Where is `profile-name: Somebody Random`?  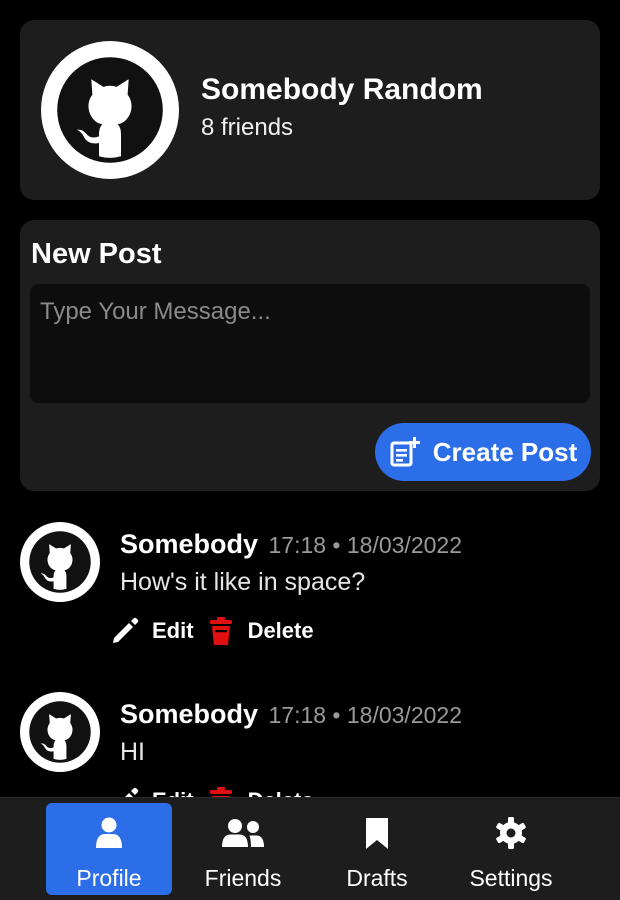
profile-name: Somebody Random is located at coordinates (342, 89).